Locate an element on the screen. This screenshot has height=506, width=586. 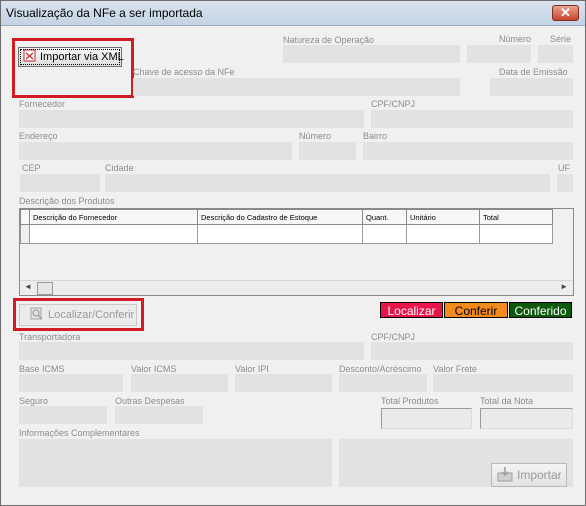
col-descricao-fornecedor: Descrição do Fornecedor is located at coordinates (113, 217).